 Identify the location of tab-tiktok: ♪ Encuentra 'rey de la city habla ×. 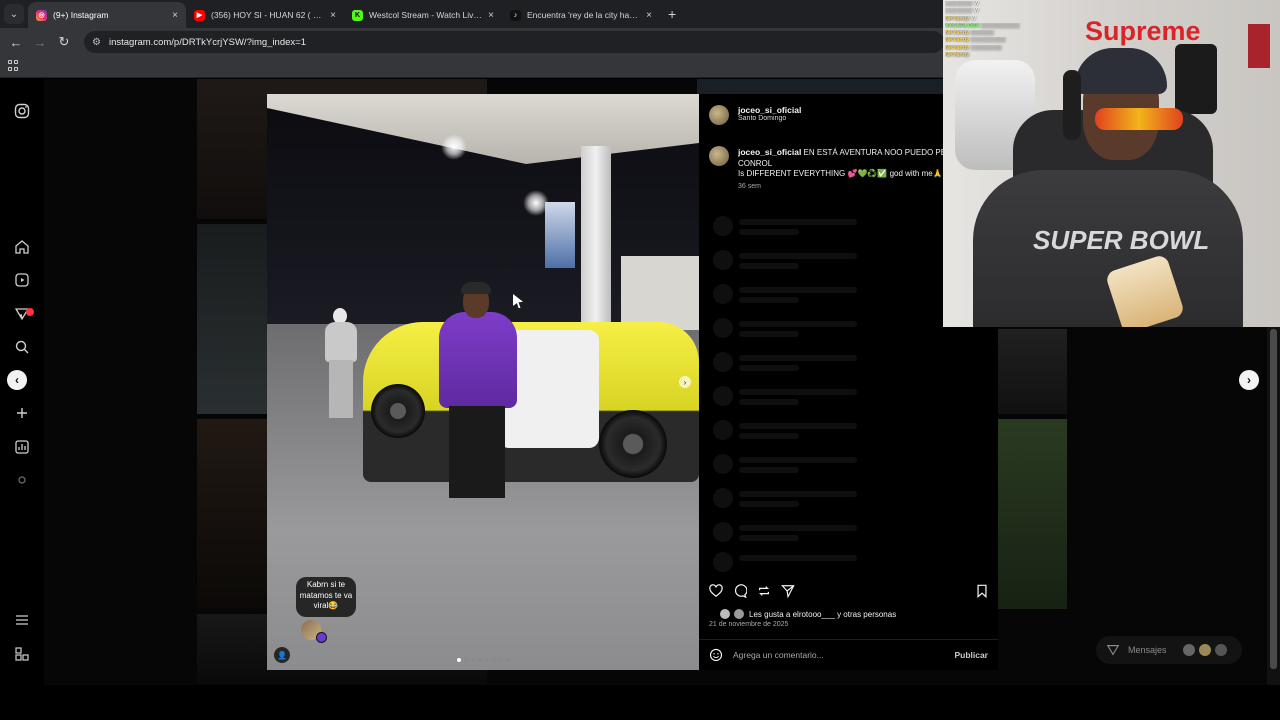
(581, 15).